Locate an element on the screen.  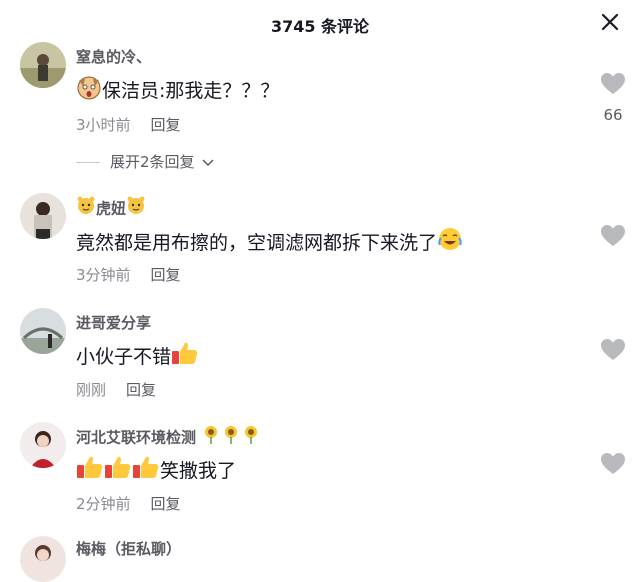
comment-time: 3小时前 is located at coordinates (103, 125).